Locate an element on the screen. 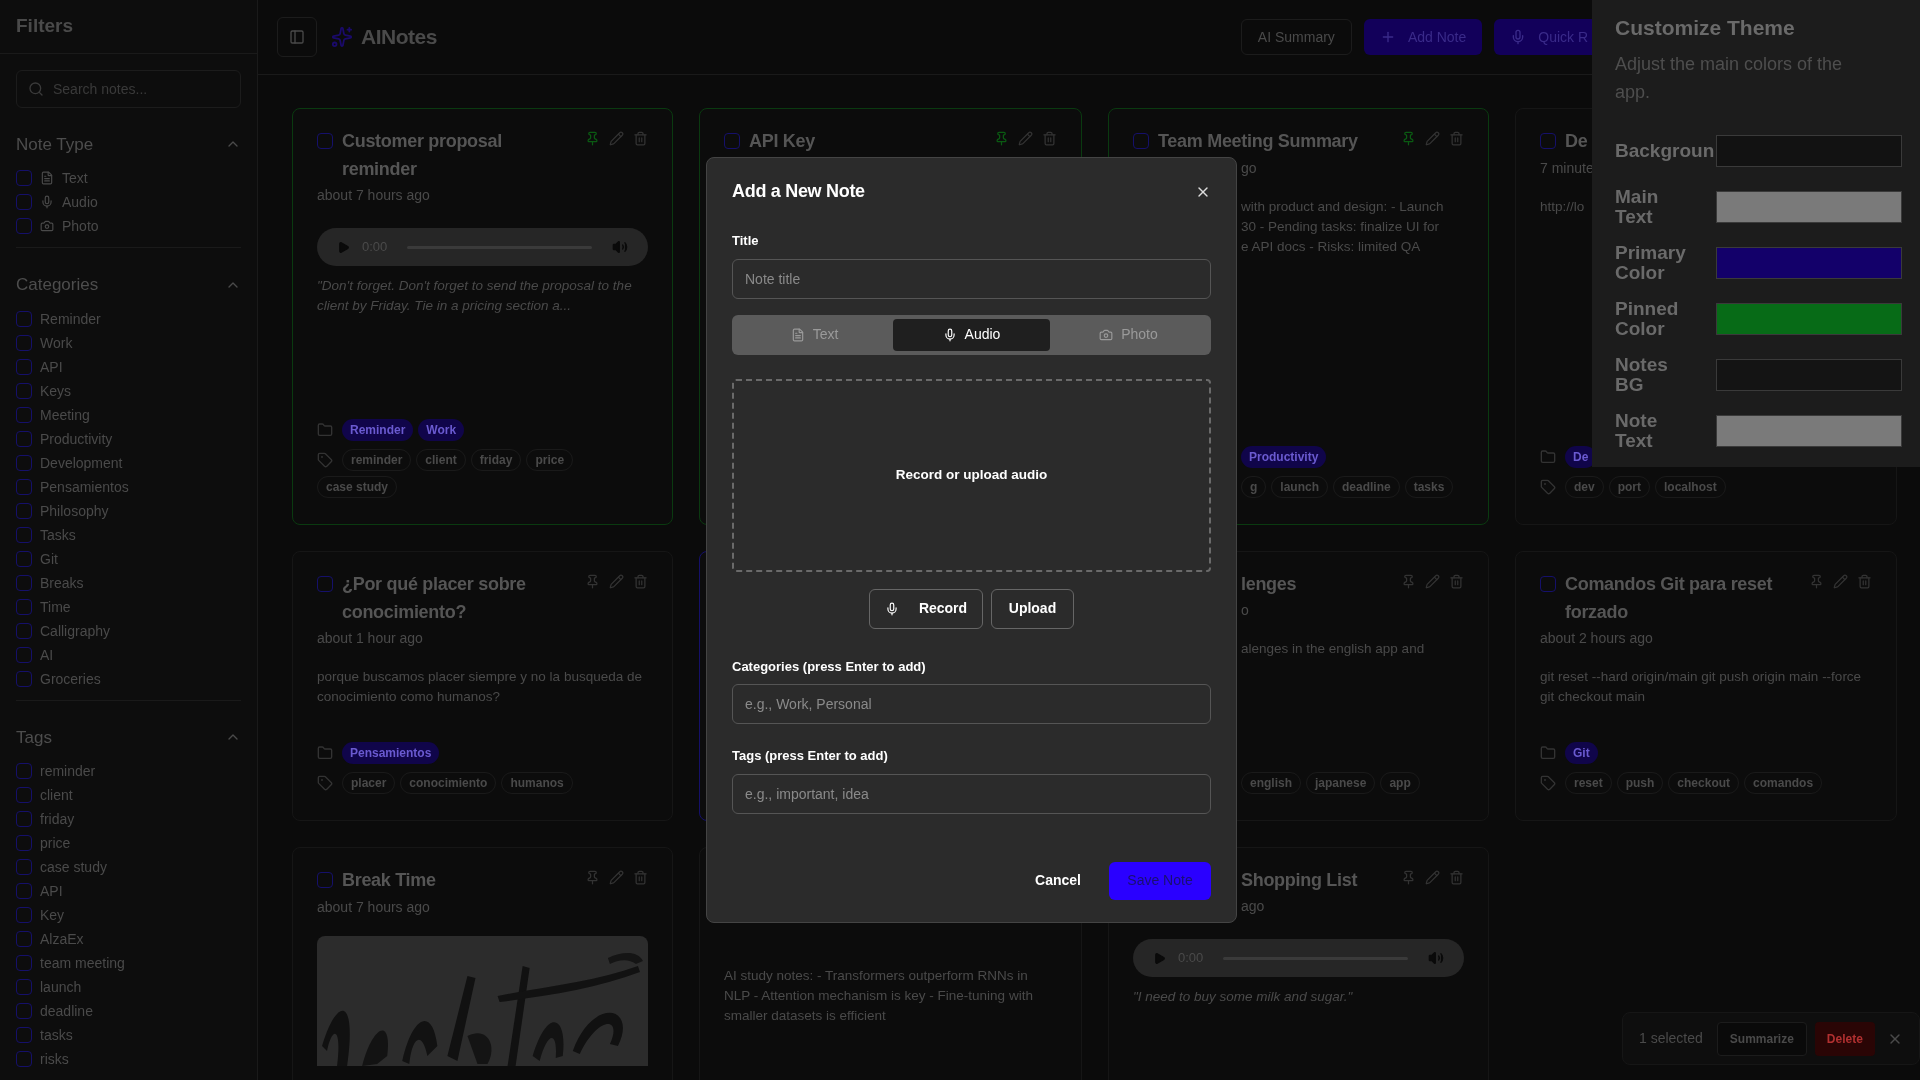  input-field: e.g., important, idea is located at coordinates (971, 793).